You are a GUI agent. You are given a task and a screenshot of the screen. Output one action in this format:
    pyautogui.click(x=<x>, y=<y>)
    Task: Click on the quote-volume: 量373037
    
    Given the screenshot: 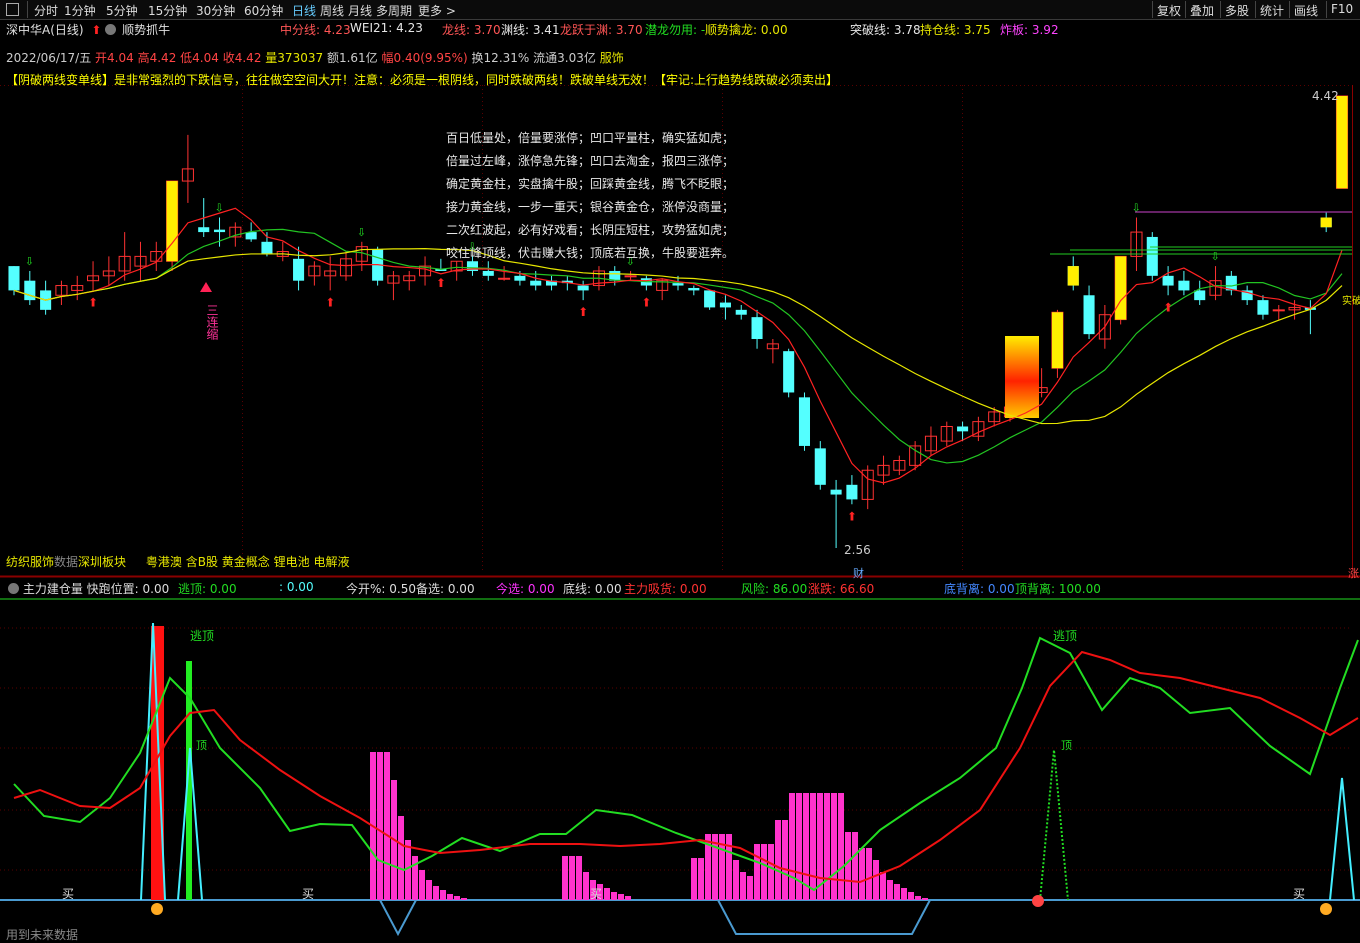 What is the action you would take?
    pyautogui.click(x=294, y=58)
    